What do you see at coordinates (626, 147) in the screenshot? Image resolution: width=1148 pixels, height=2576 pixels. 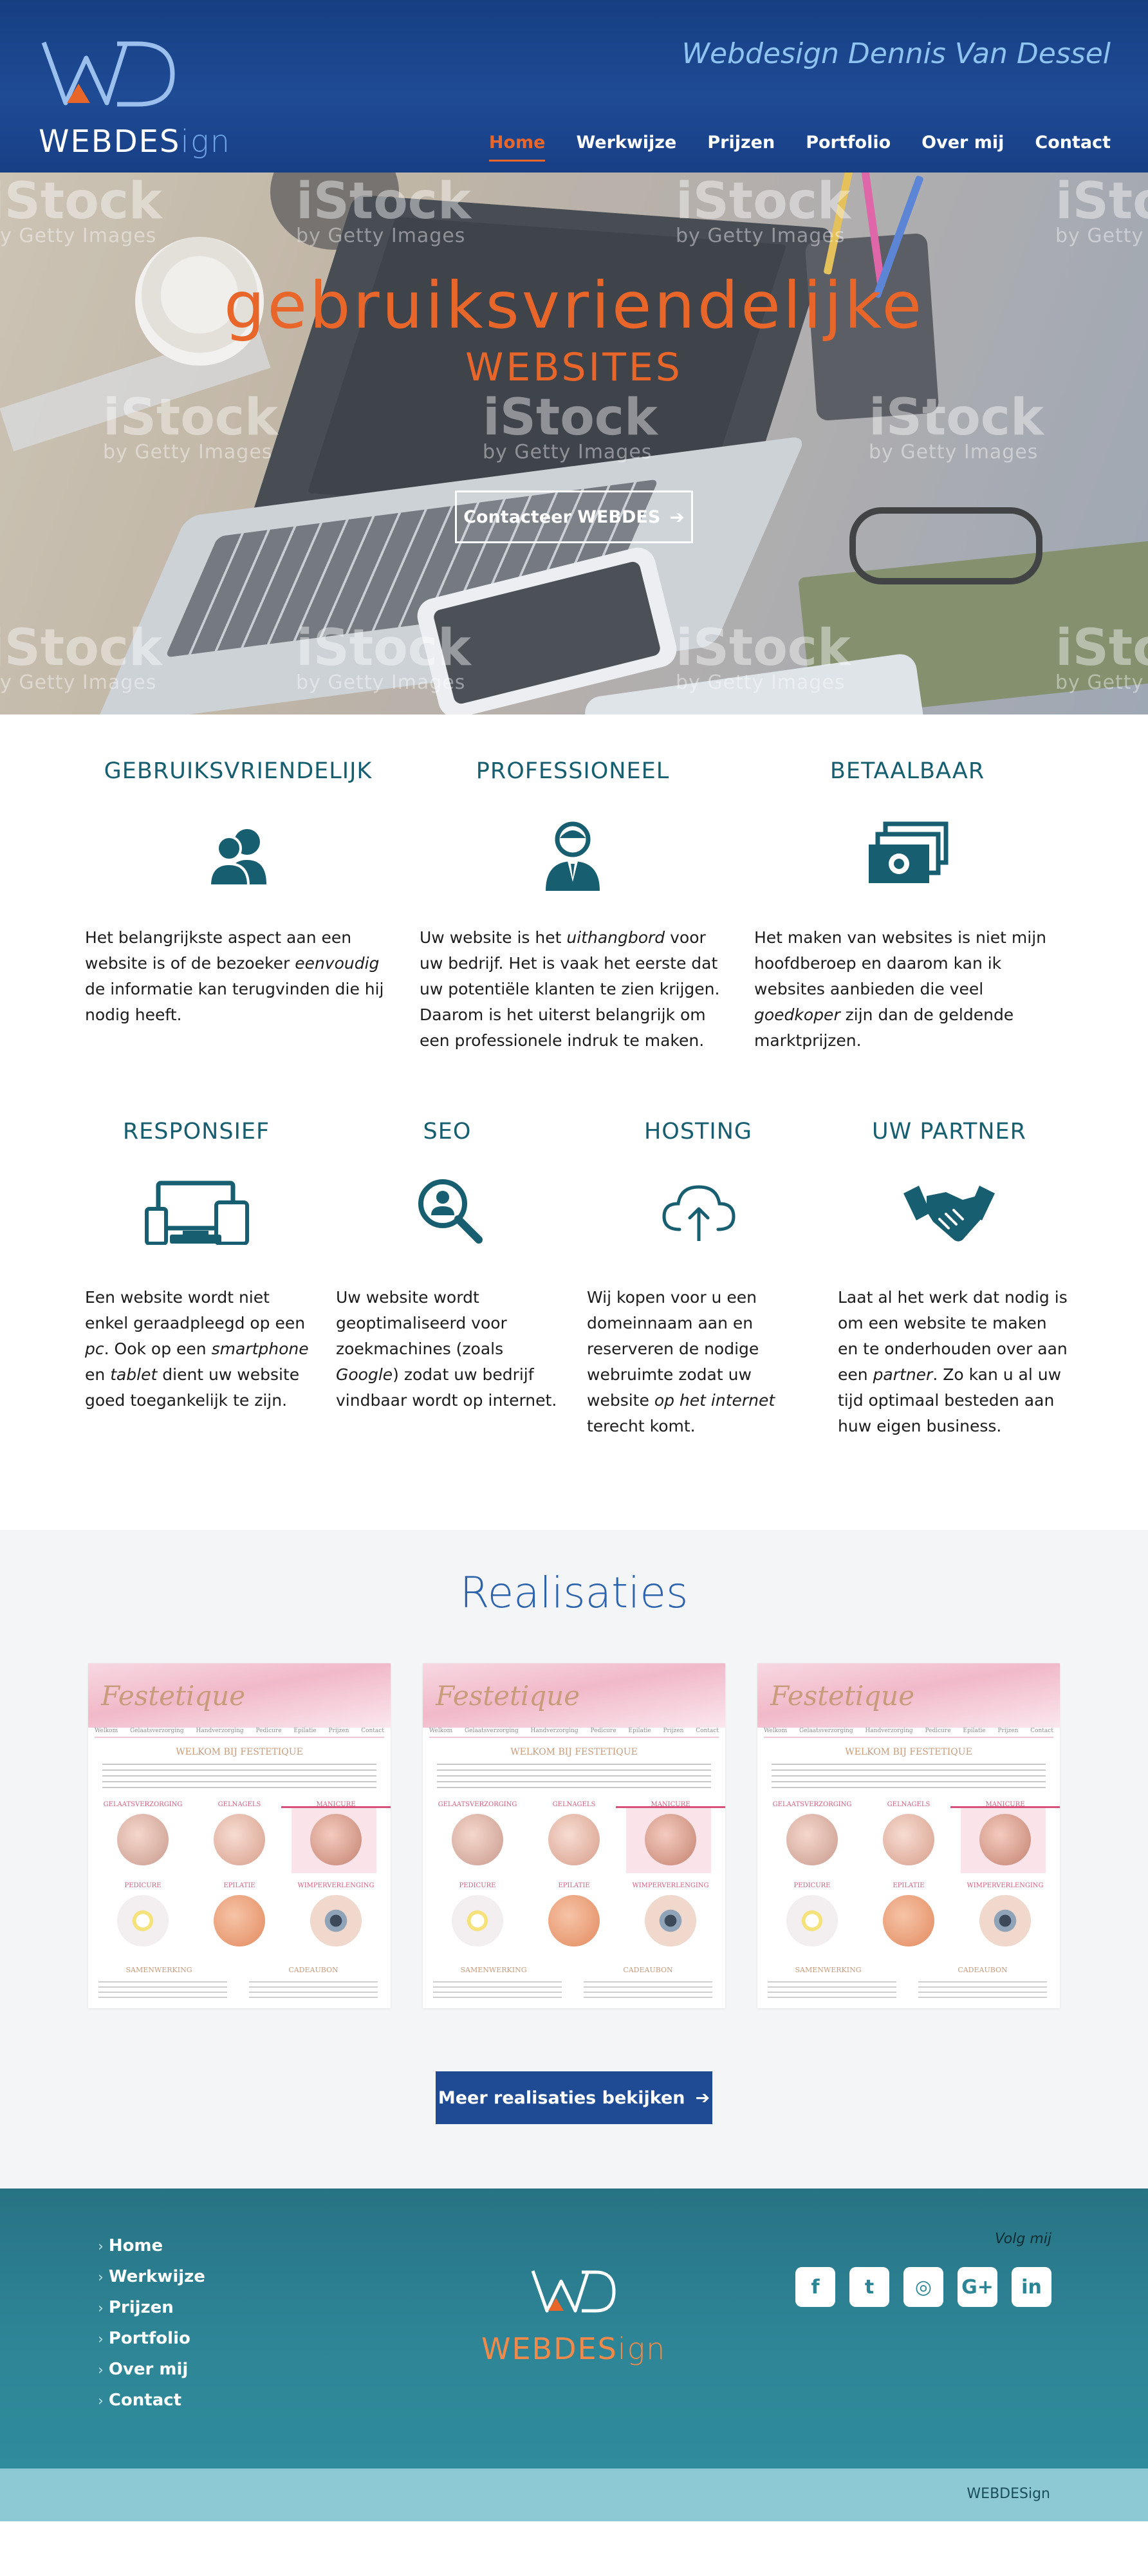 I see `nav-item-werkwijze: Werkwijze` at bounding box center [626, 147].